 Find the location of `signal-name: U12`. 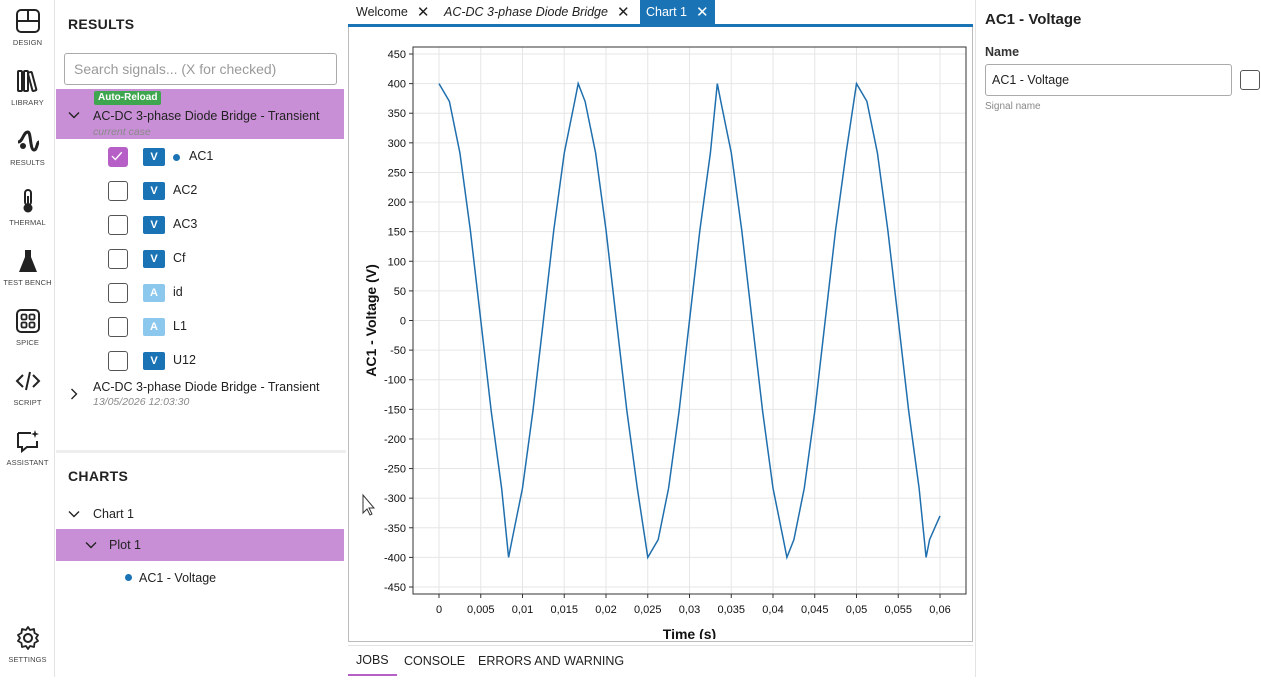

signal-name: U12 is located at coordinates (184, 360).